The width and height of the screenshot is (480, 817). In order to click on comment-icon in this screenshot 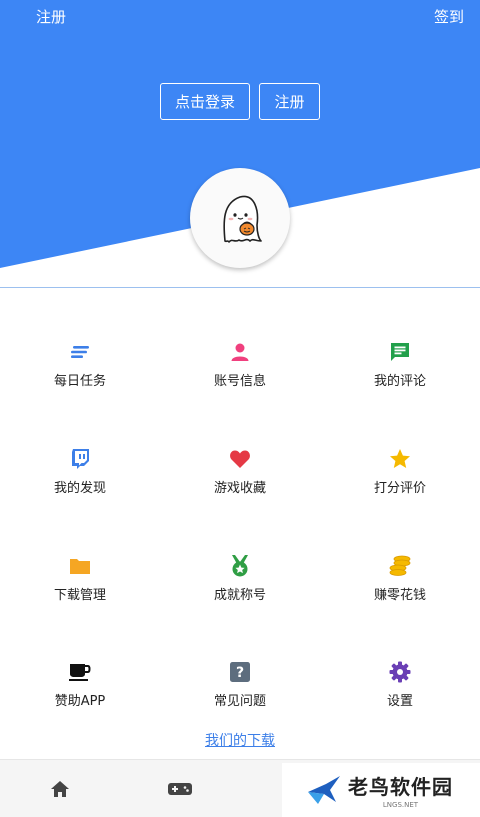, I will do `click(400, 352)`.